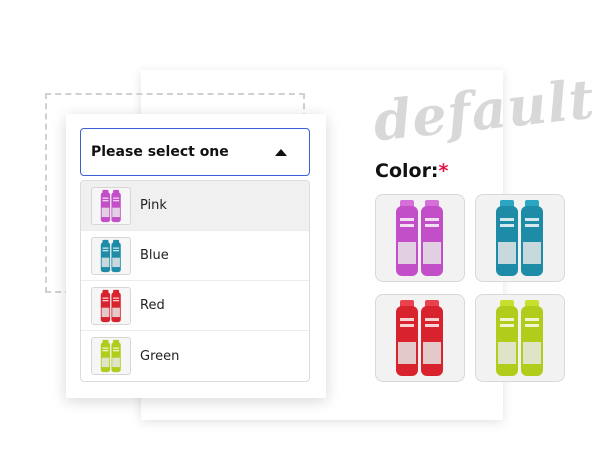 The height and width of the screenshot is (450, 610). Describe the element at coordinates (195, 306) in the screenshot. I see `option-red: Red` at that location.